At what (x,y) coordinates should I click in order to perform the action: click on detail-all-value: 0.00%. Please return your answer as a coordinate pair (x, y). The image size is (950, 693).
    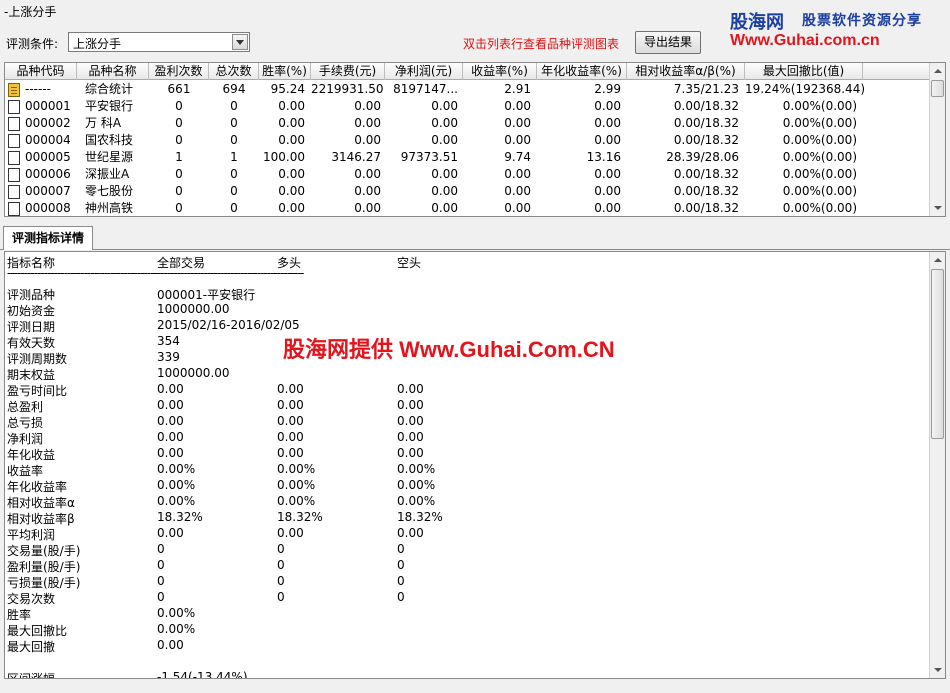
    Looking at the image, I should click on (176, 629).